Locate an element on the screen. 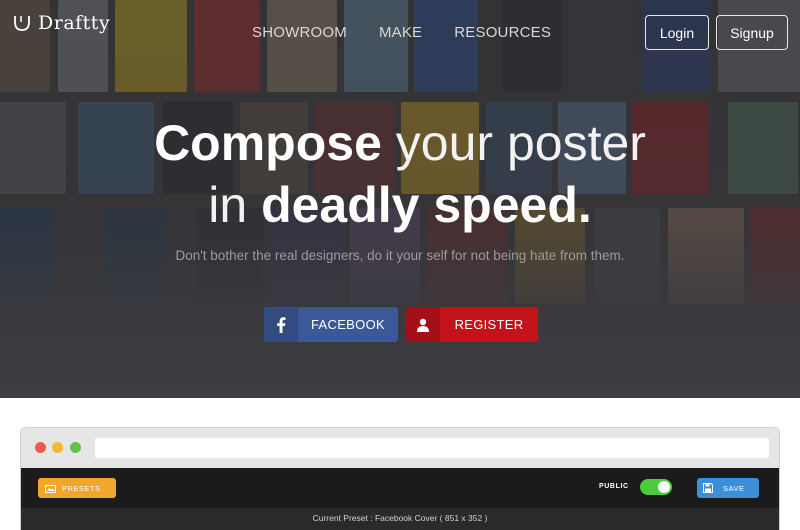  toggle-knob is located at coordinates (664, 487).